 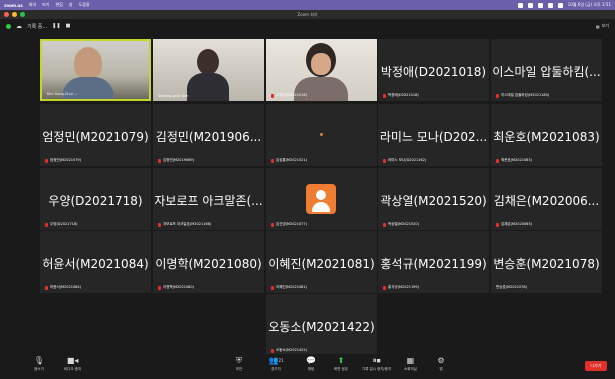 What do you see at coordinates (376, 360) in the screenshot?
I see `pause-record-icon: ⏸⏹` at bounding box center [376, 360].